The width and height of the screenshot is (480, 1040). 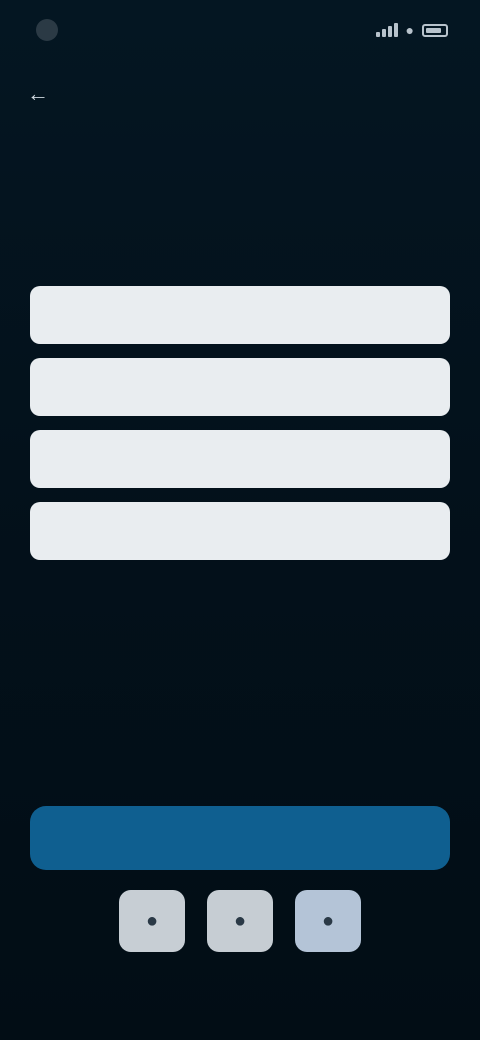 I want to click on social-button-1: ●, so click(x=152, y=921).